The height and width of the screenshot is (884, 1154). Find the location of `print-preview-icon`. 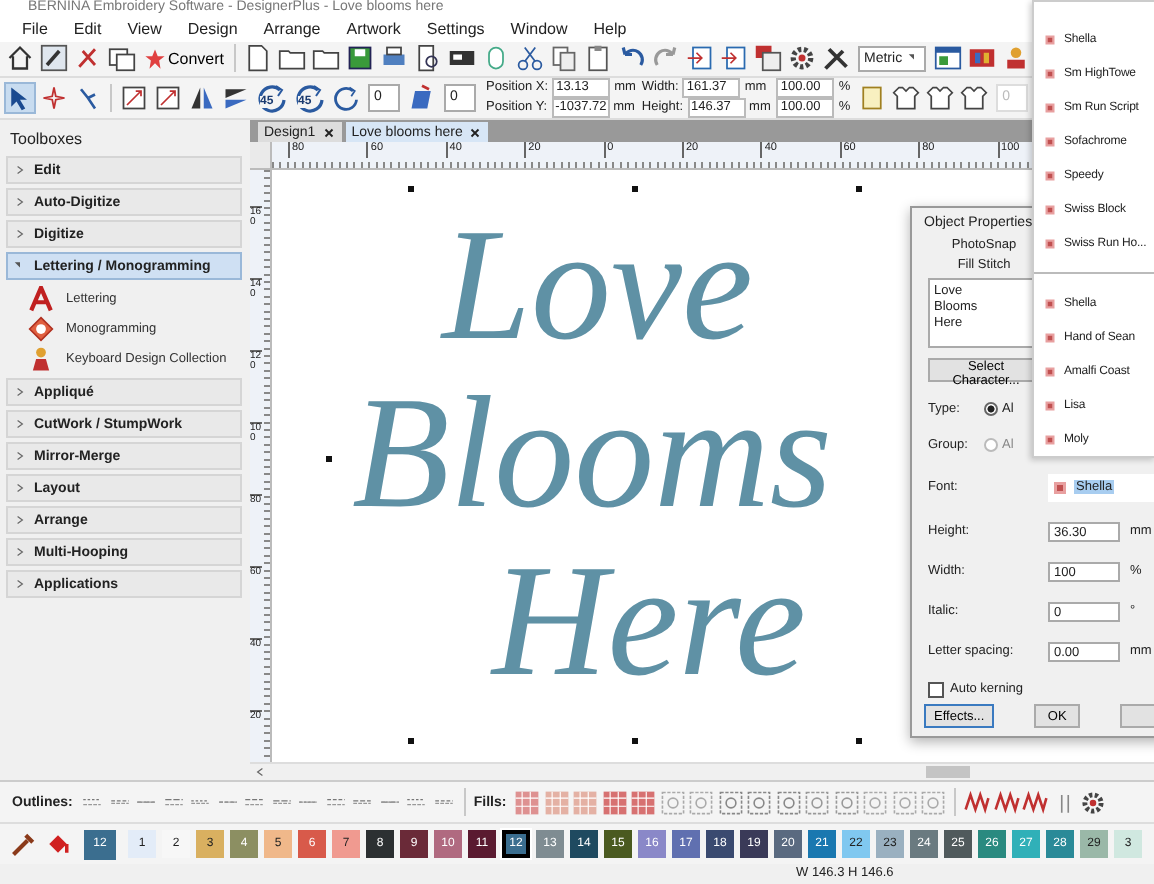

print-preview-icon is located at coordinates (428, 58).